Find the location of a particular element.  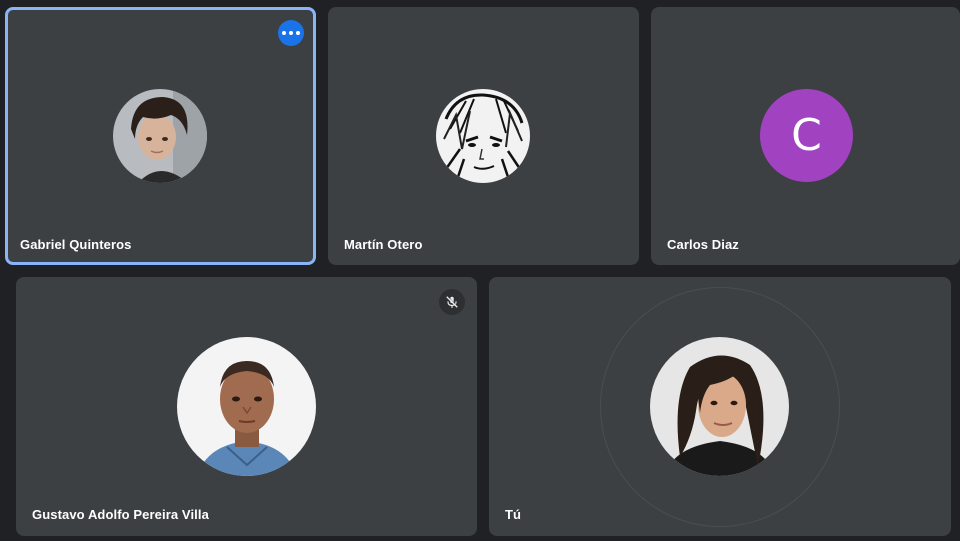

more-options-button is located at coordinates (291, 33).